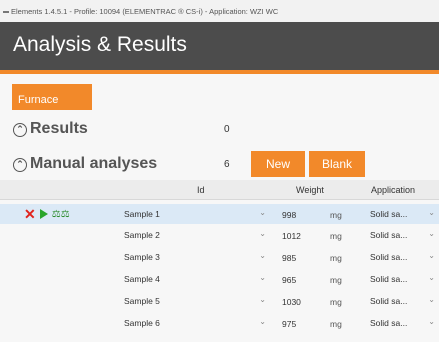  I want to click on furnace-button: Furnace, so click(52, 97).